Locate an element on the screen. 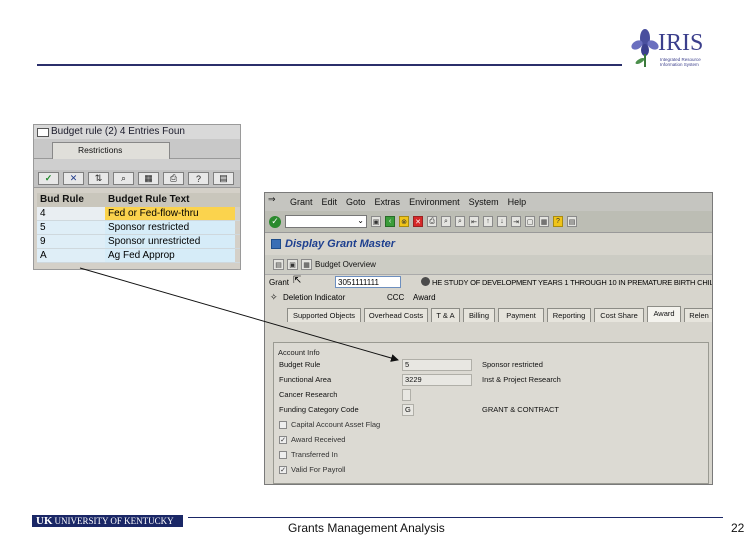 This screenshot has height=540, width=756. page-number: 22 is located at coordinates (738, 528).